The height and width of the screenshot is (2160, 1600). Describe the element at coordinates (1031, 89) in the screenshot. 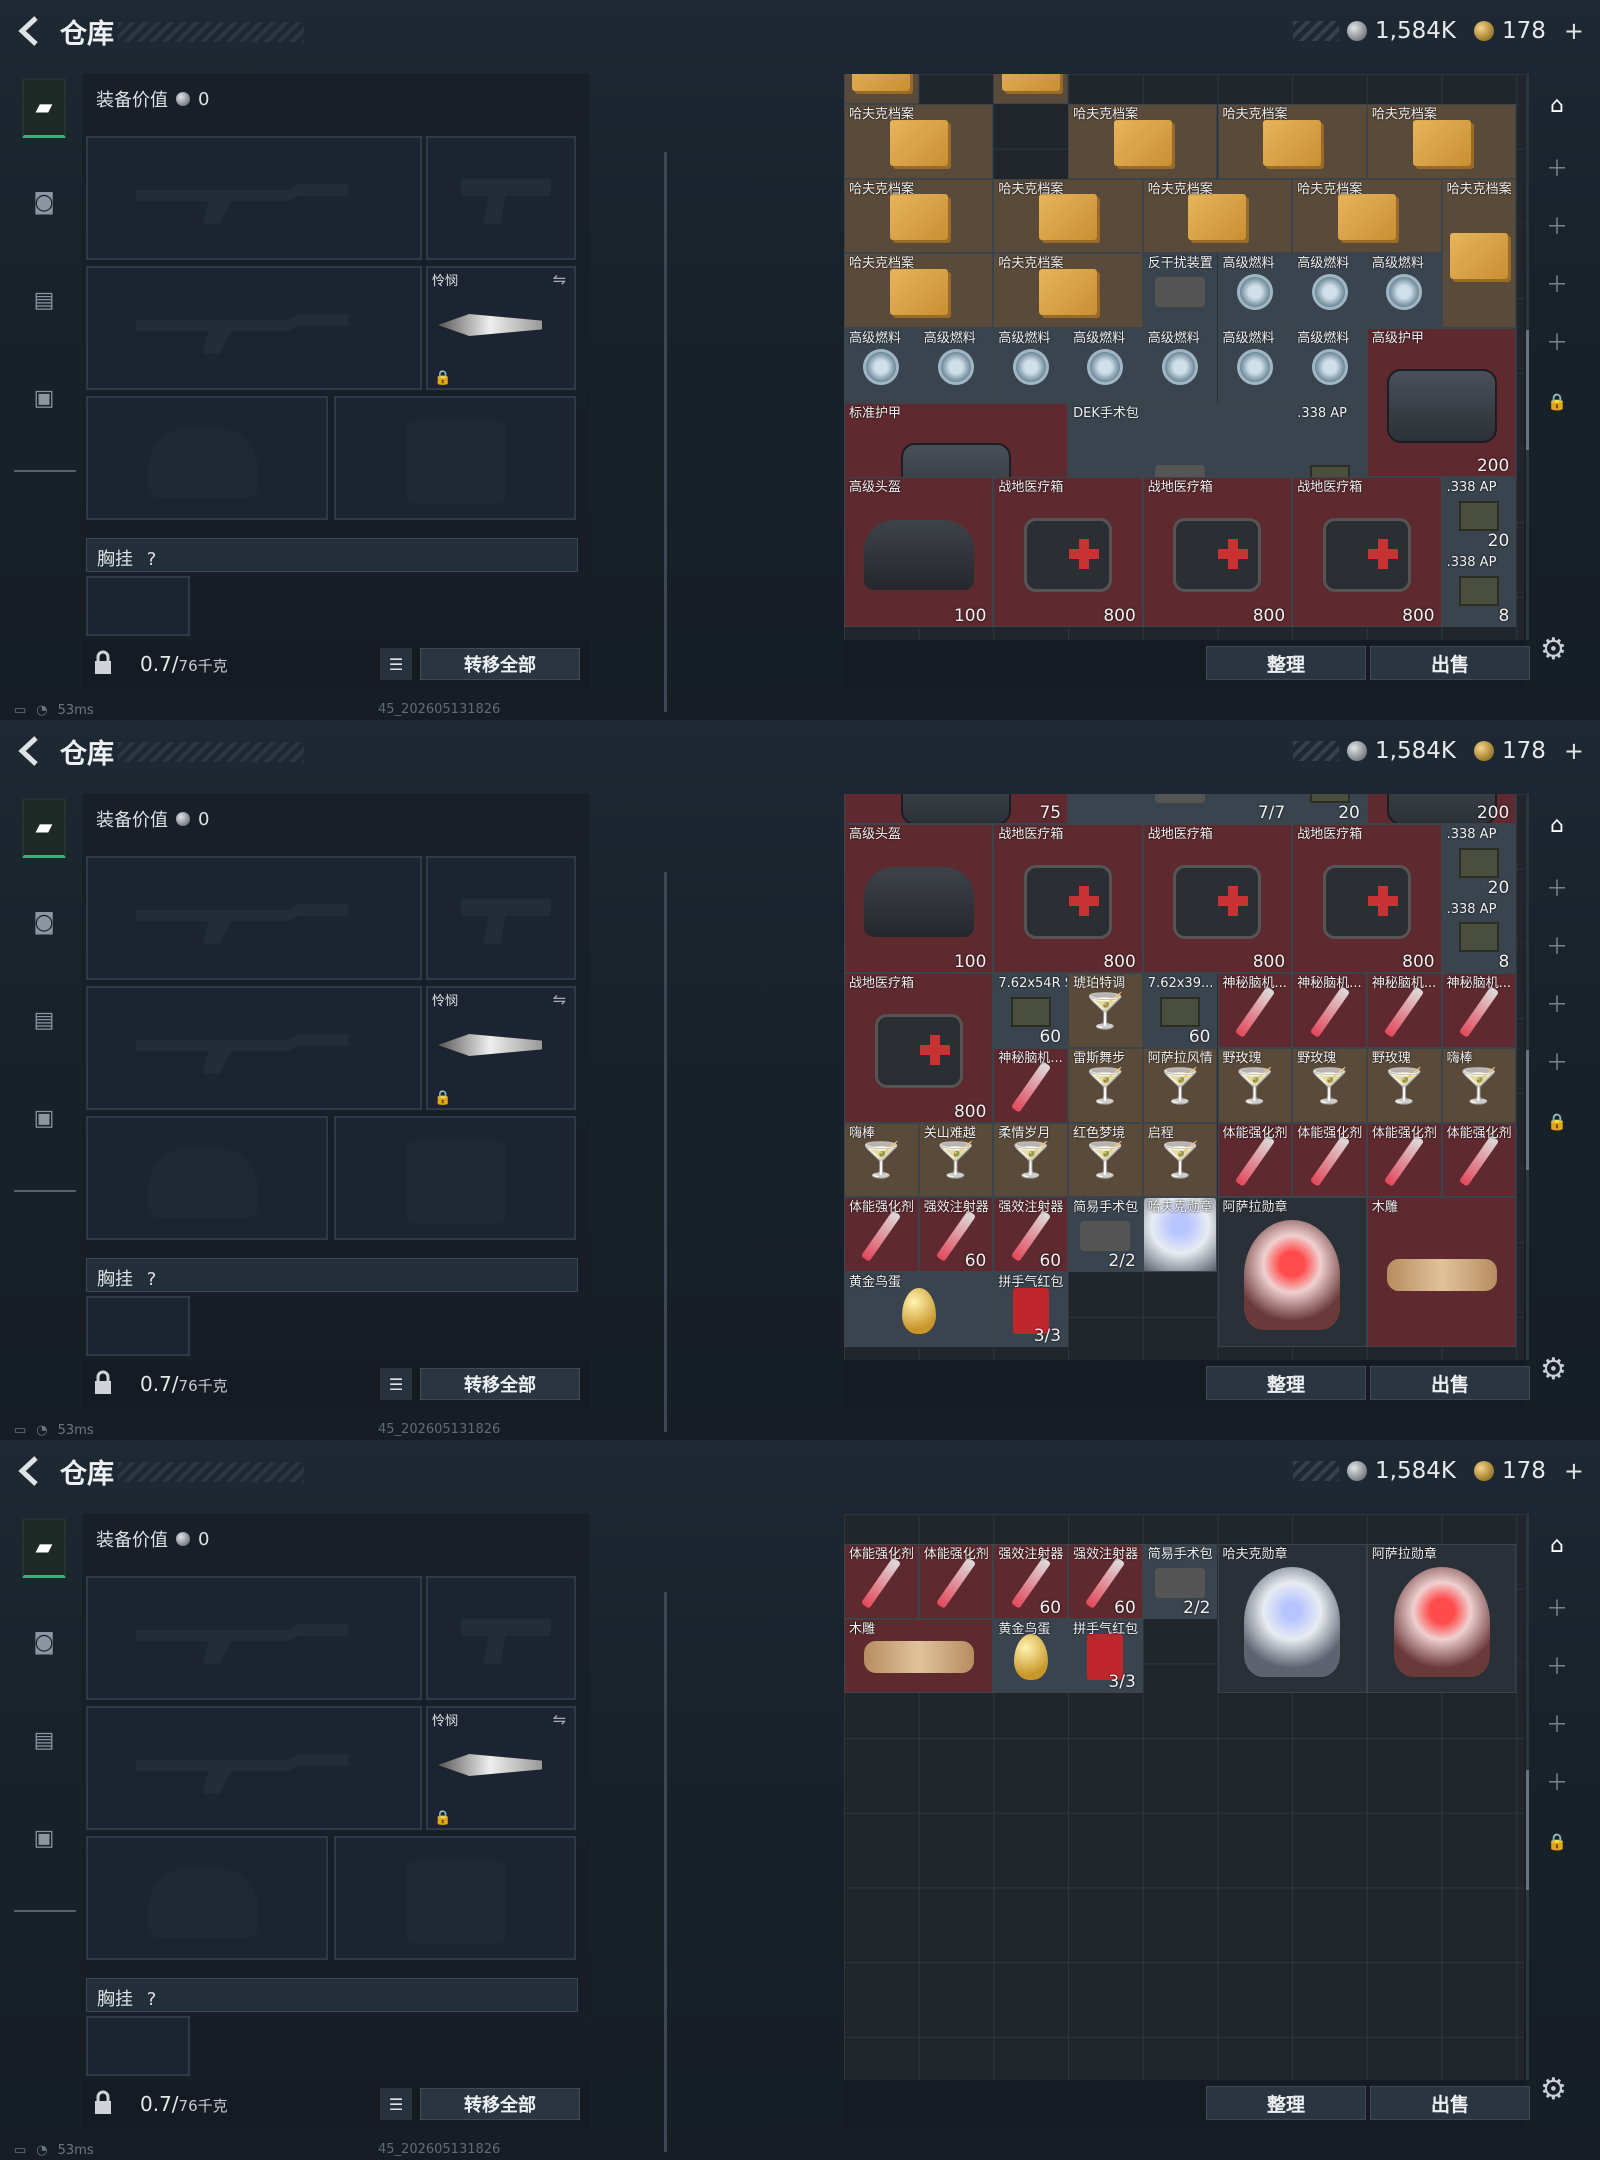

I see `stash-item` at that location.